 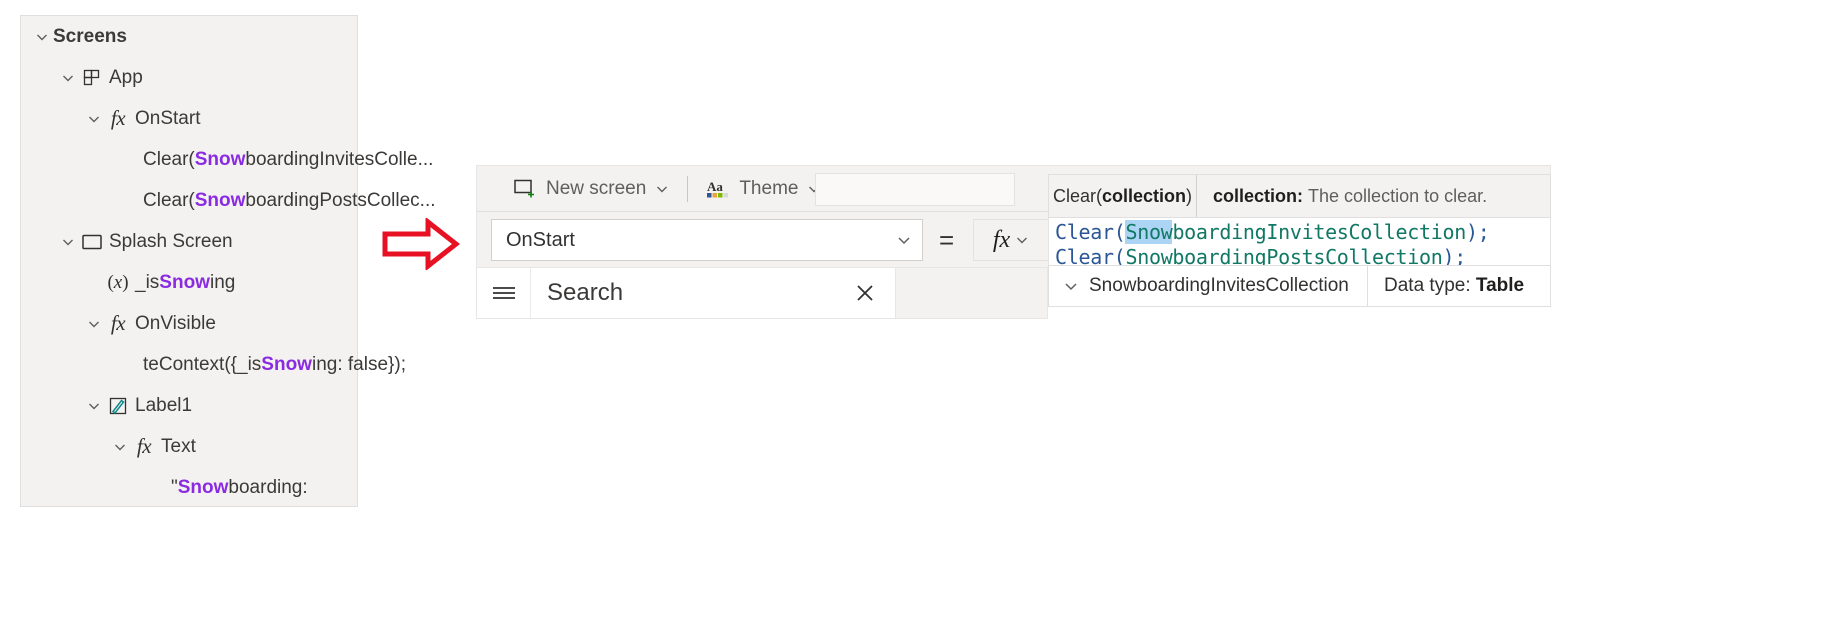 What do you see at coordinates (168, 118) in the screenshot?
I see `tree-row-label: OnStart` at bounding box center [168, 118].